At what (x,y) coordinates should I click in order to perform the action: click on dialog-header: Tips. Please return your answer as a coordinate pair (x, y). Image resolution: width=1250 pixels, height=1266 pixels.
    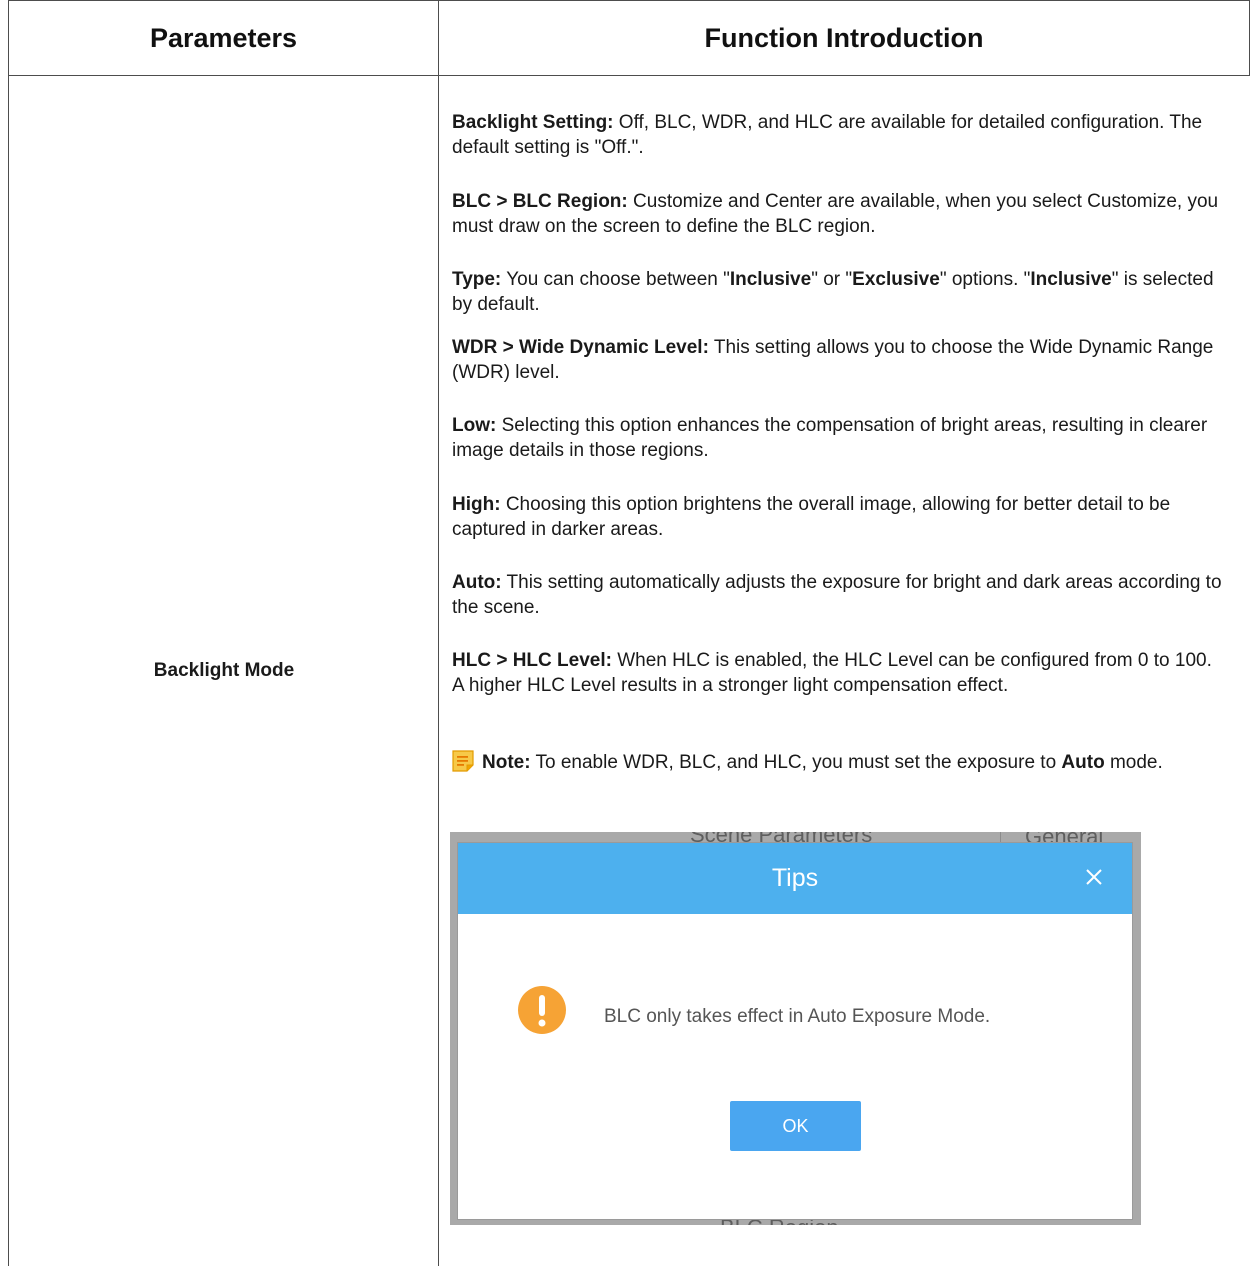
    Looking at the image, I should click on (795, 878).